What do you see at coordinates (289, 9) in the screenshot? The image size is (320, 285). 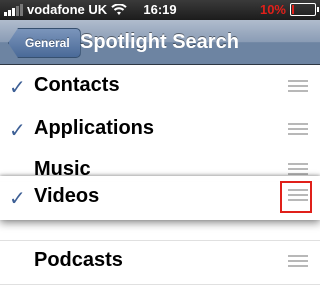 I see `status-right: 10%` at bounding box center [289, 9].